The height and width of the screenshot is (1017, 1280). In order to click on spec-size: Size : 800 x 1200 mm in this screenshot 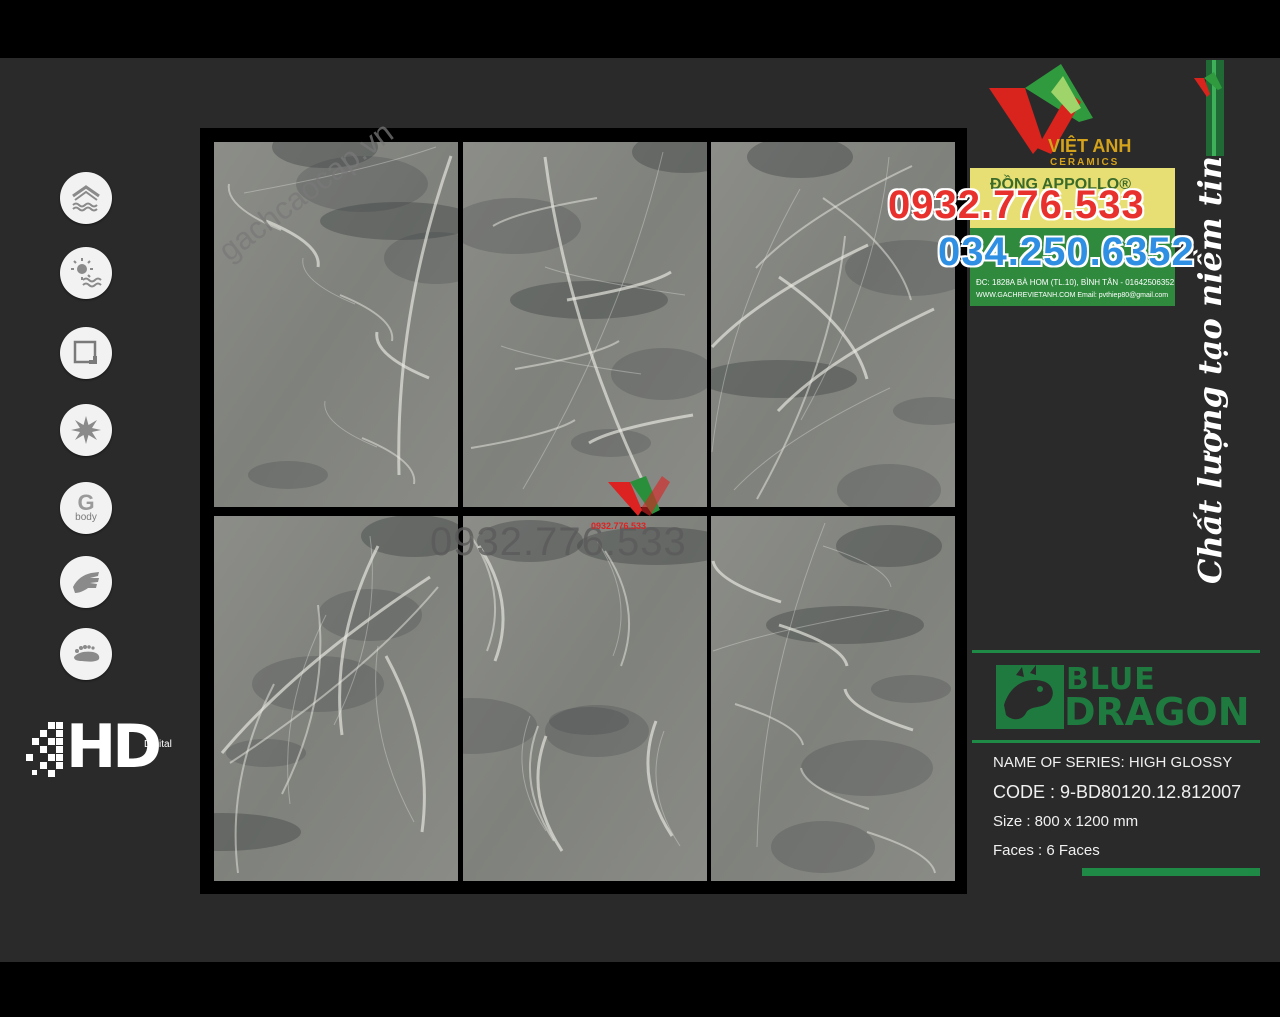, I will do `click(1066, 821)`.